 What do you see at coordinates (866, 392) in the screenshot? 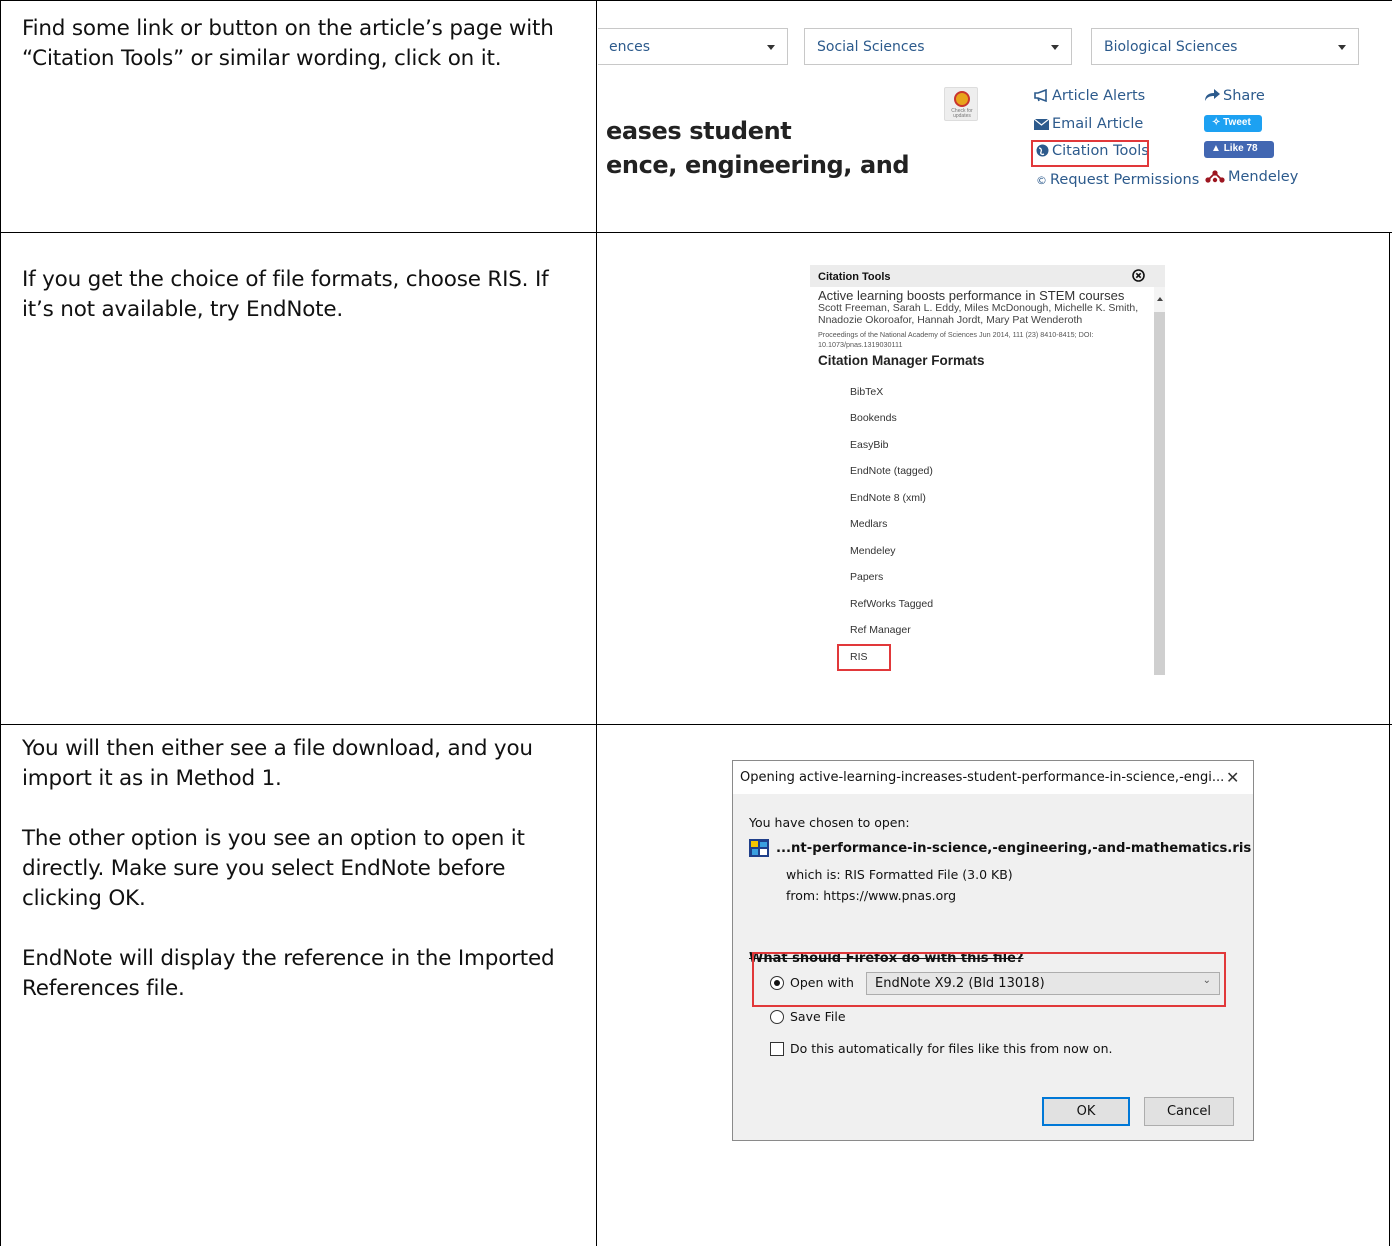
I see `format-bibtex: BibTeX` at bounding box center [866, 392].